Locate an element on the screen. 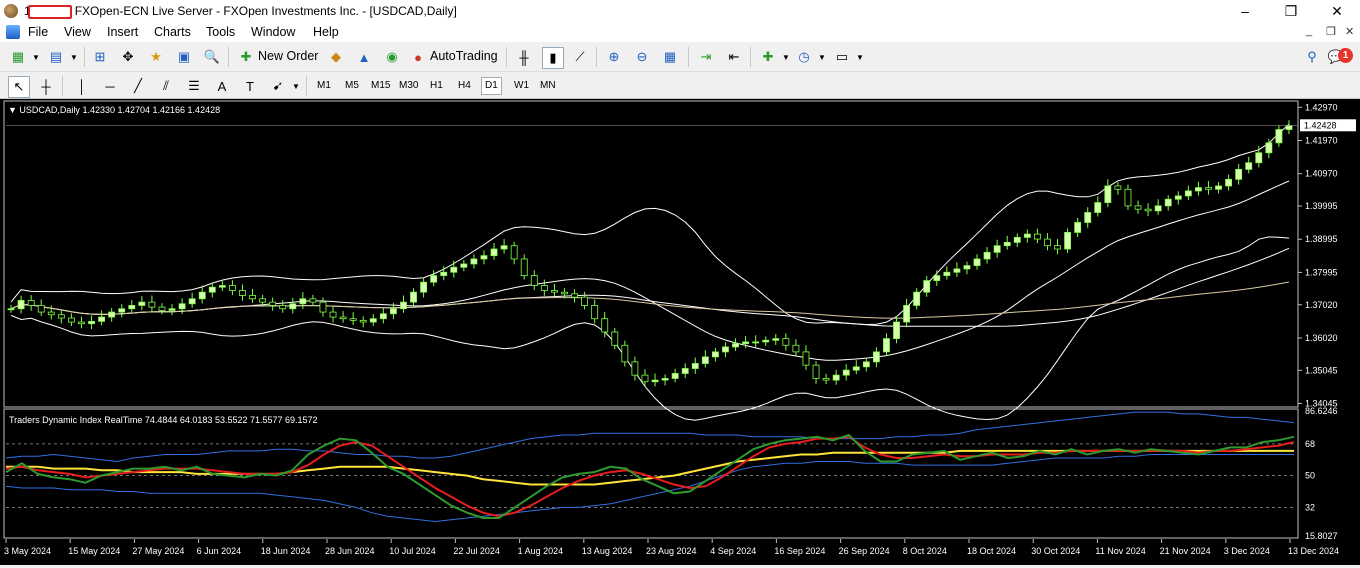 The width and height of the screenshot is (1360, 568). templates-dropdown-icon: ▼ is located at coordinates (860, 57).